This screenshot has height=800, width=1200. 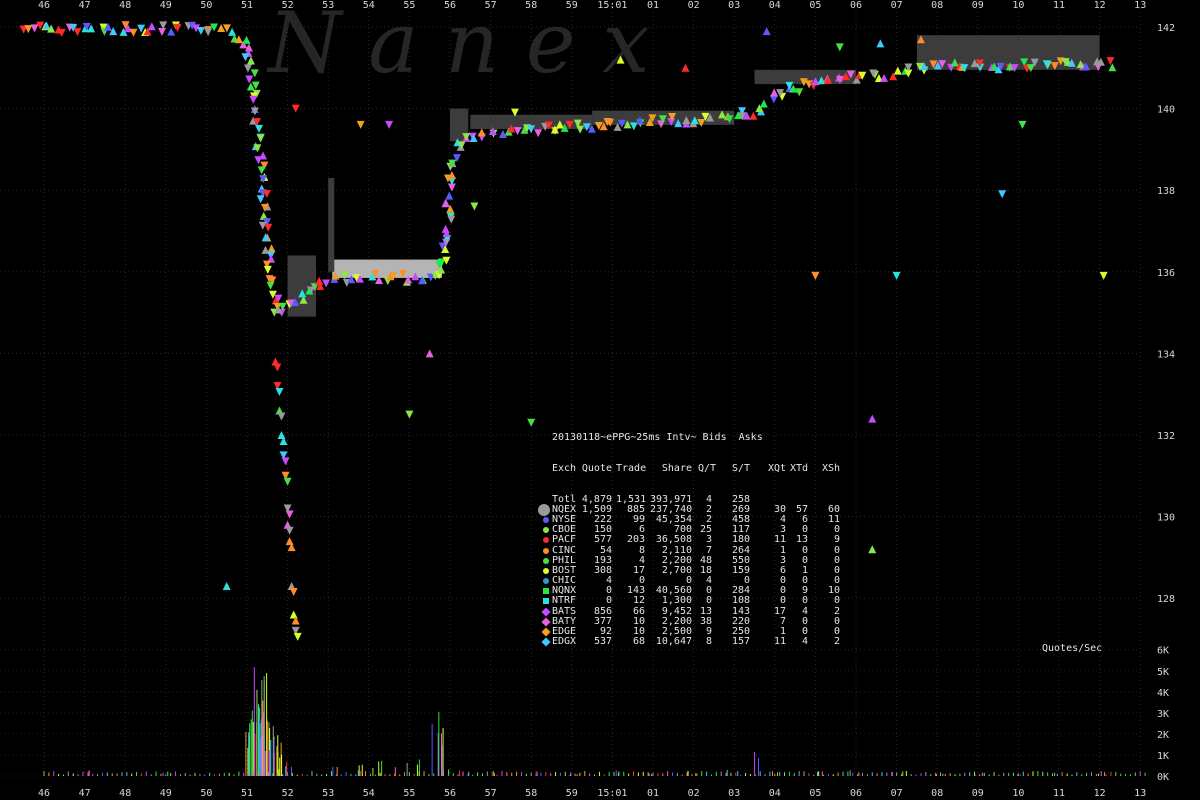 What do you see at coordinates (937, 793) in the screenshot?
I see `x-tick-bottom: 08` at bounding box center [937, 793].